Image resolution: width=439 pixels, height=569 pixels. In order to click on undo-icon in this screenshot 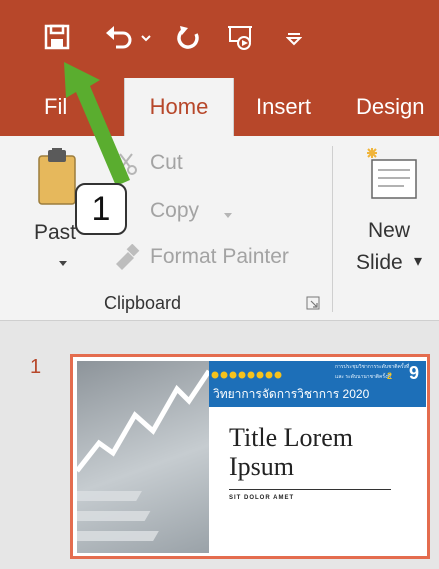, I will do `click(119, 39)`.